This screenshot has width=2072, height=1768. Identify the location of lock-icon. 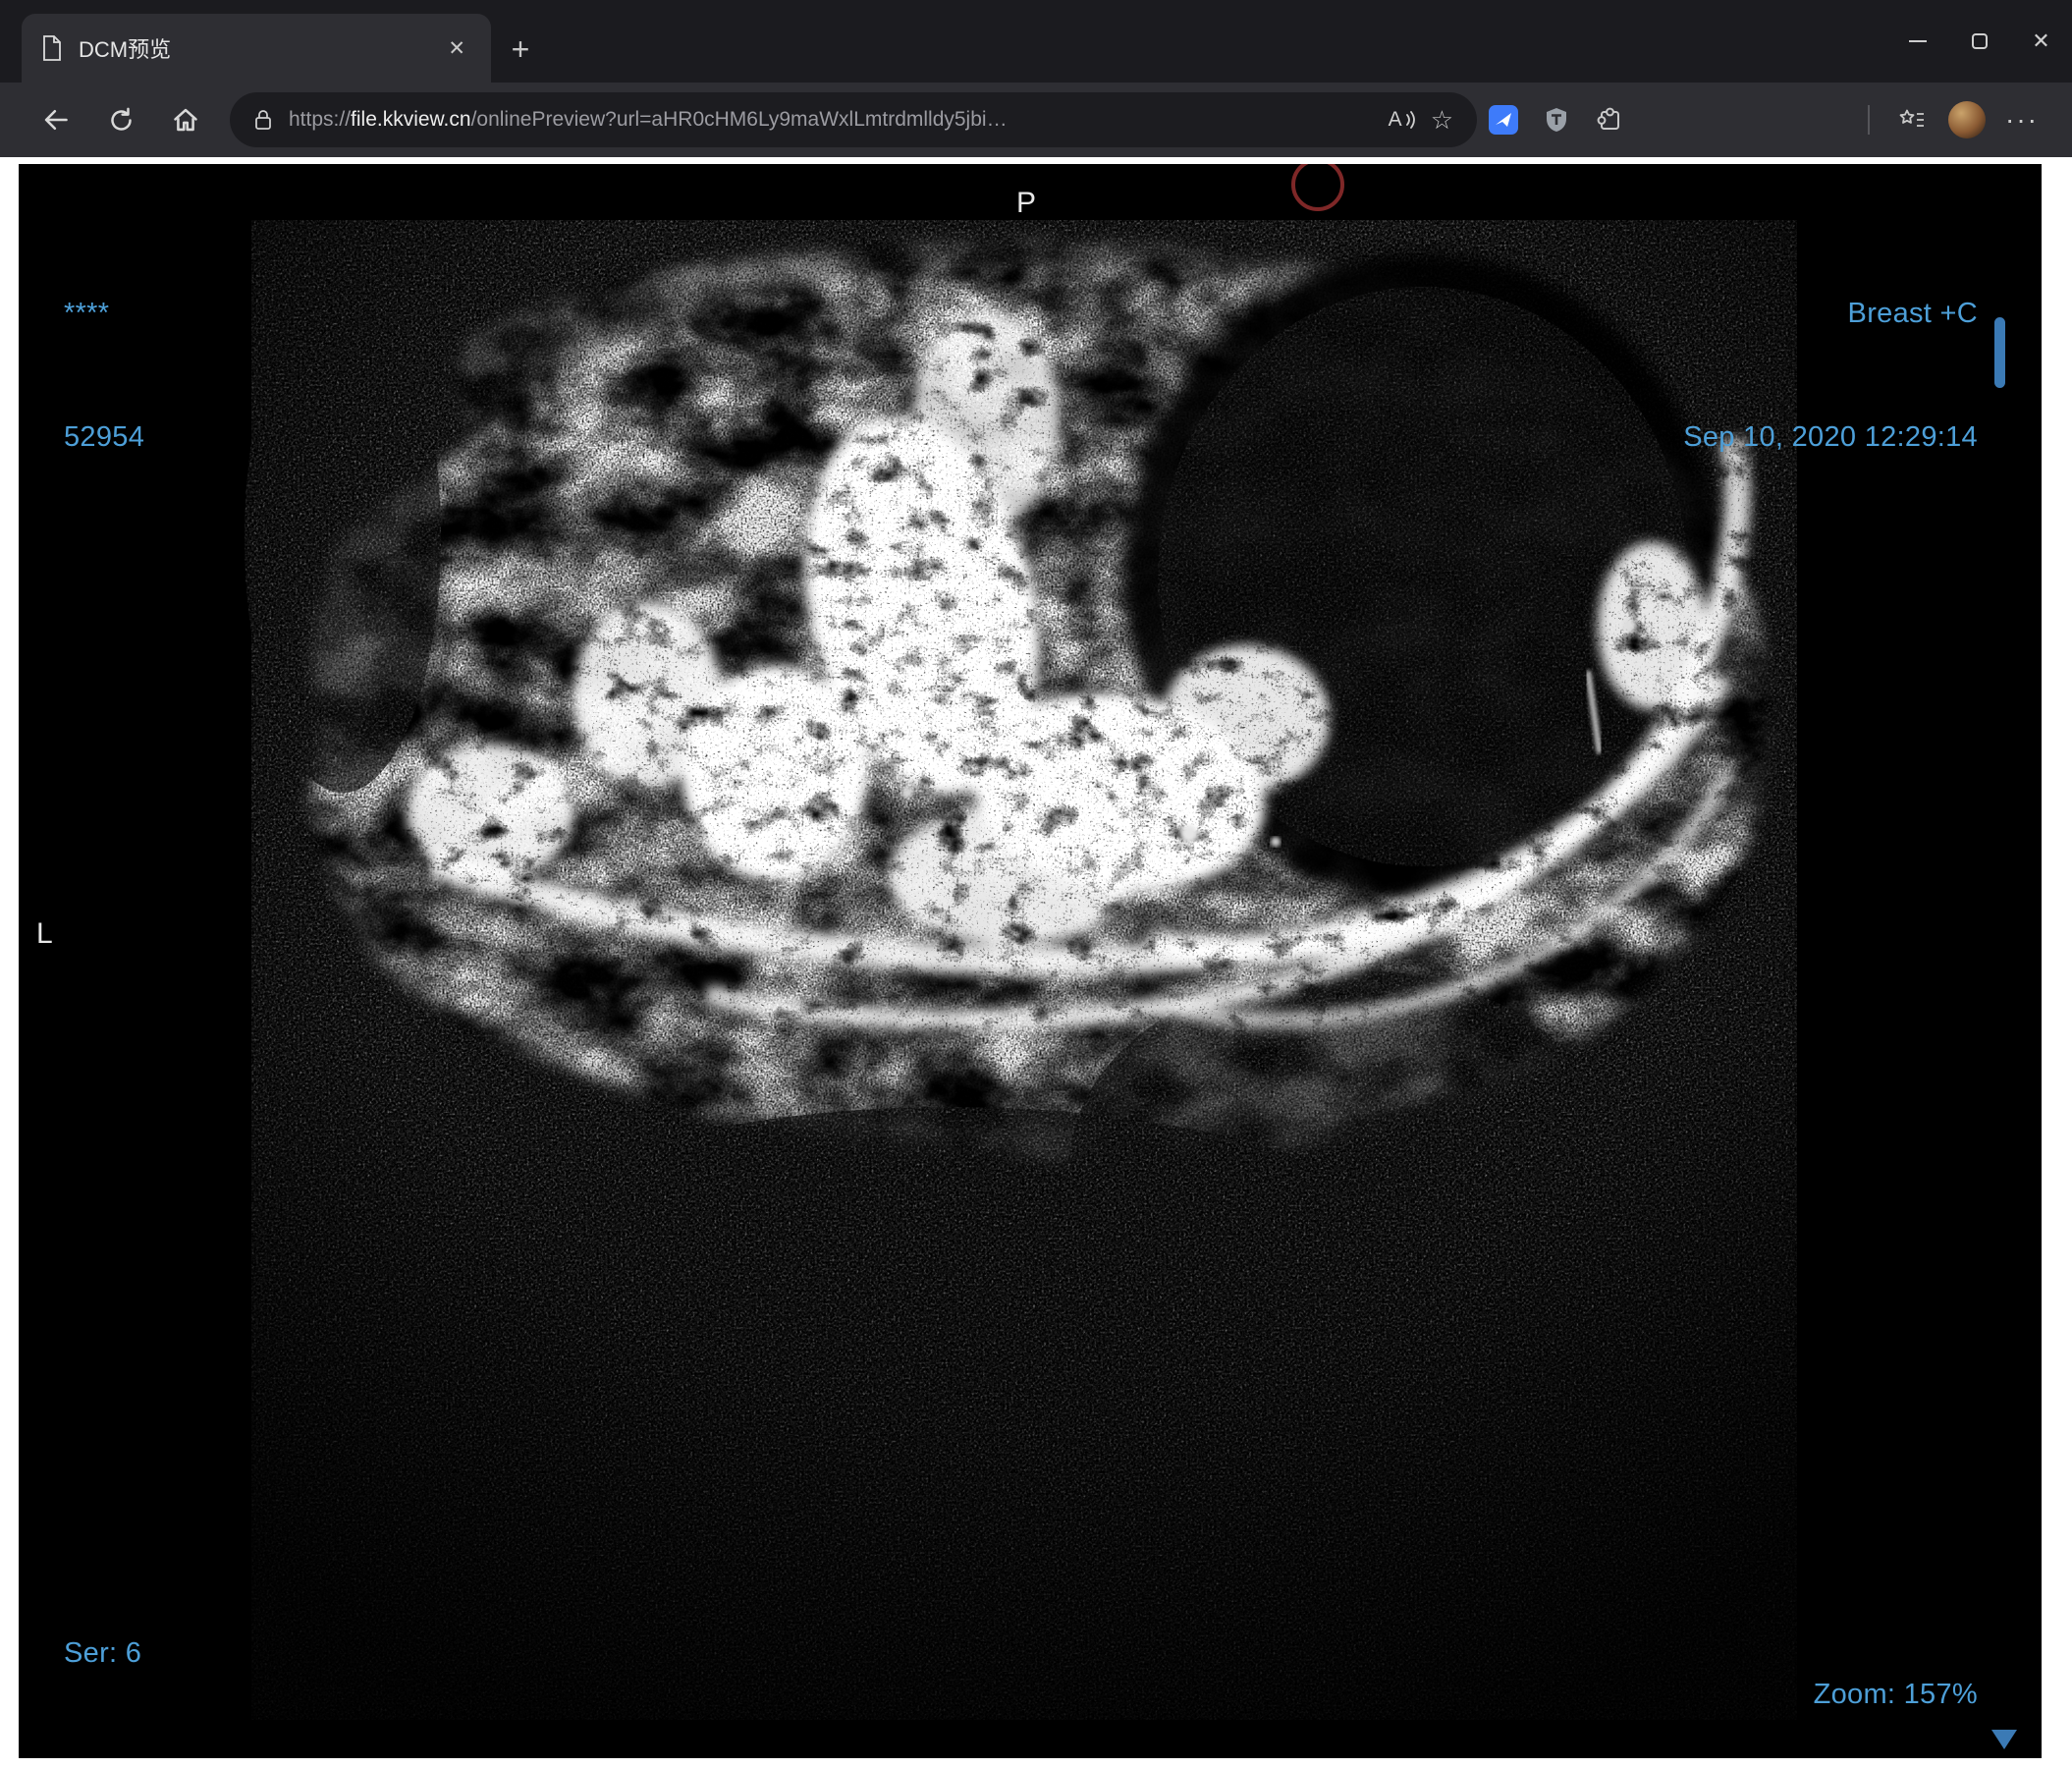
(263, 120).